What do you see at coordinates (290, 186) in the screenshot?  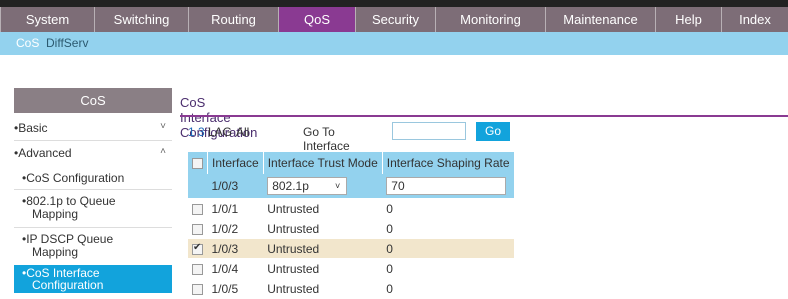 I see `trust-mode-value: 802.1p` at bounding box center [290, 186].